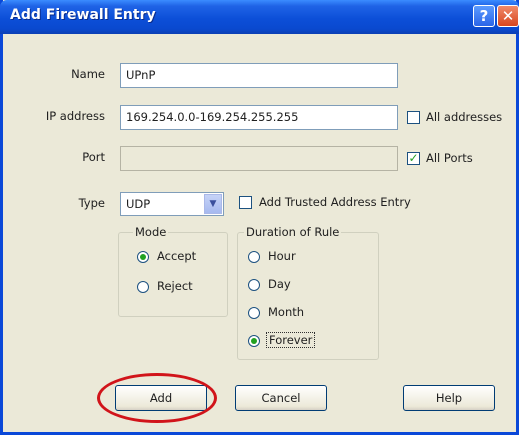 The image size is (519, 435). Describe the element at coordinates (335, 202) in the screenshot. I see `trusted-address-label: Add Trusted Address Entry` at that location.